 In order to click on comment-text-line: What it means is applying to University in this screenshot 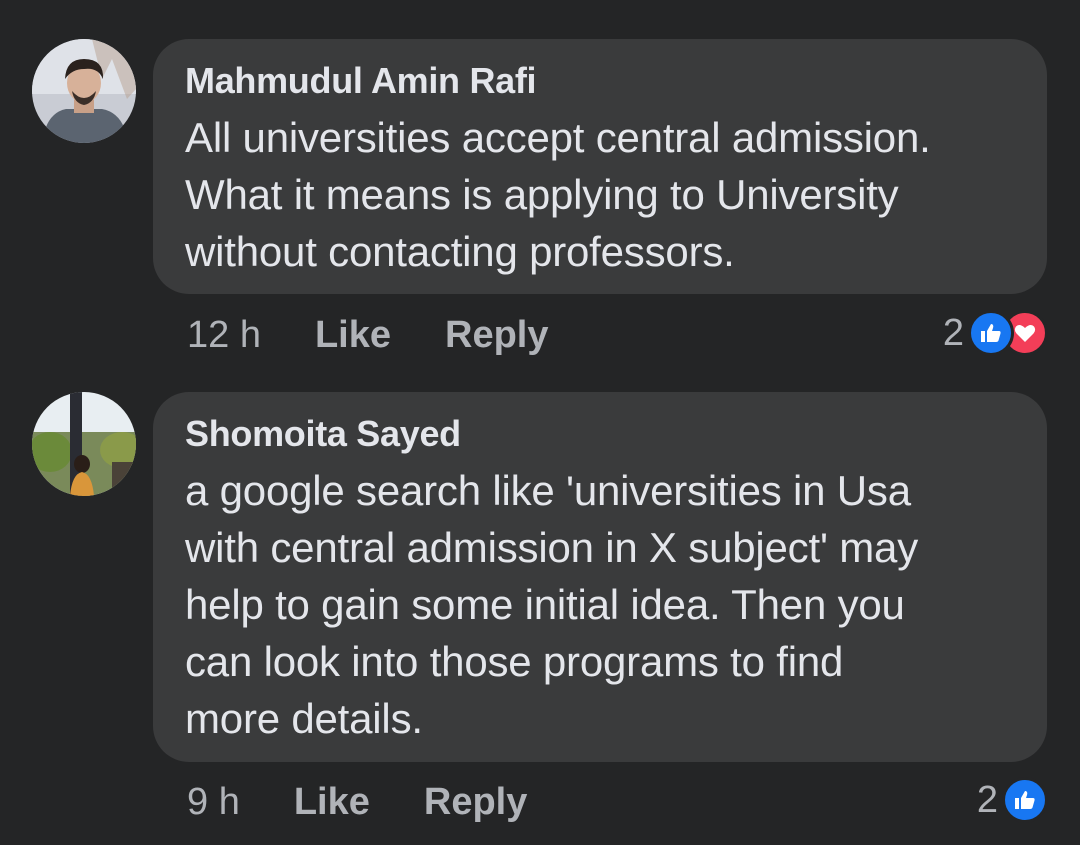, I will do `click(542, 194)`.